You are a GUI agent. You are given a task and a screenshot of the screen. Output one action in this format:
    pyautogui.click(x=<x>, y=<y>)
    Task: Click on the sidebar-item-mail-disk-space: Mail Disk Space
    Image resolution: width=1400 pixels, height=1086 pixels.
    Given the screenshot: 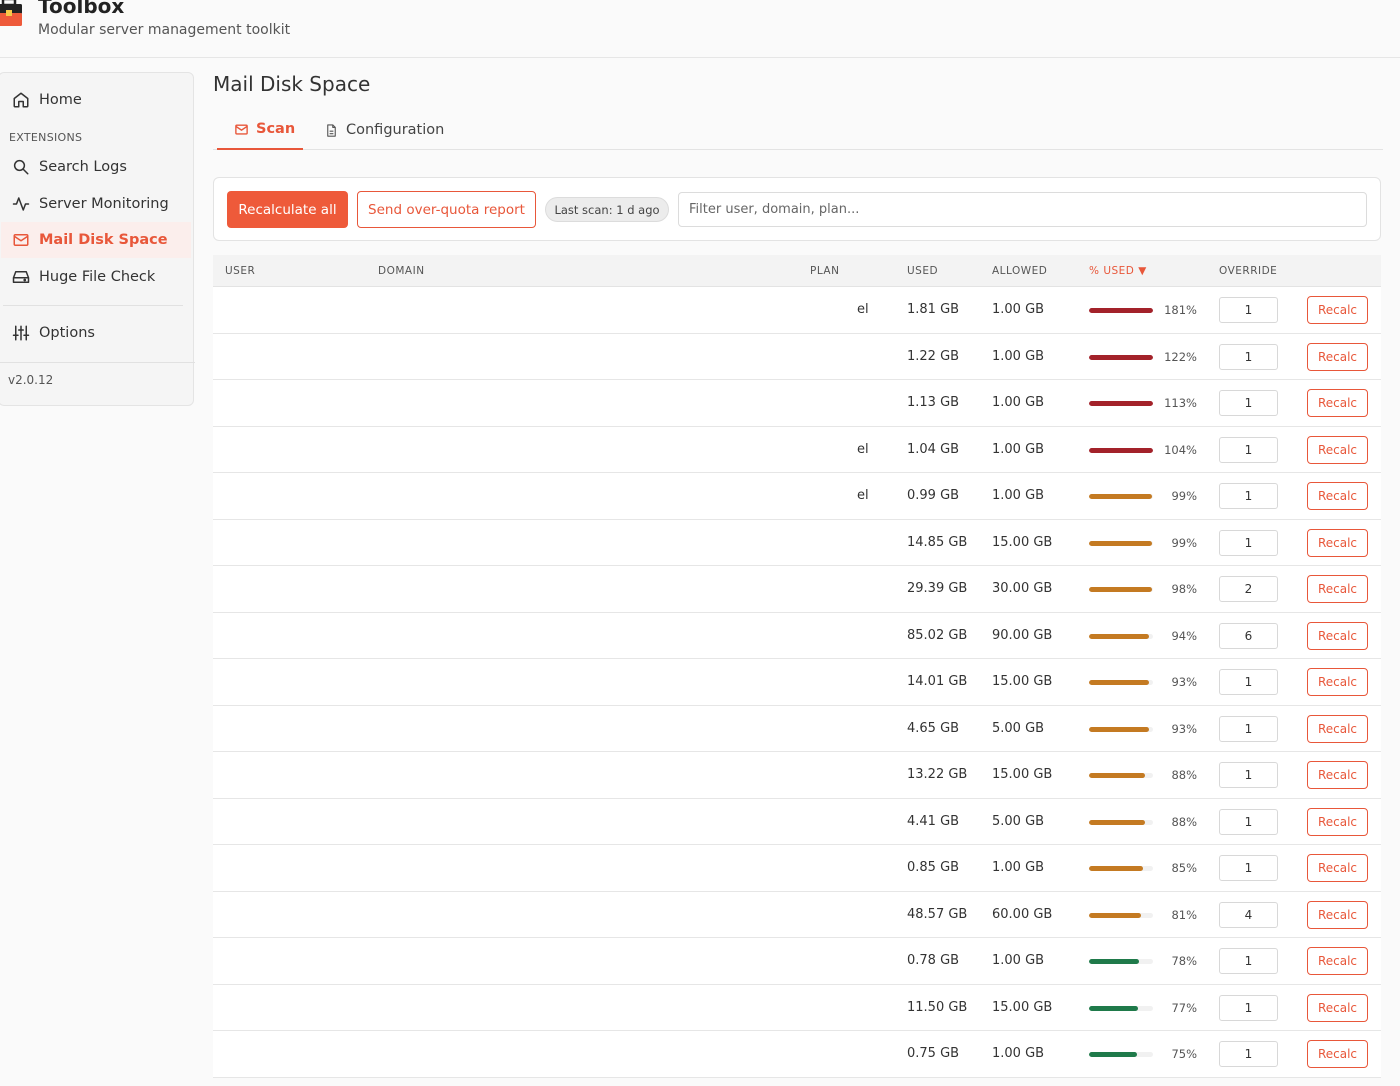 What is the action you would take?
    pyautogui.click(x=96, y=240)
    